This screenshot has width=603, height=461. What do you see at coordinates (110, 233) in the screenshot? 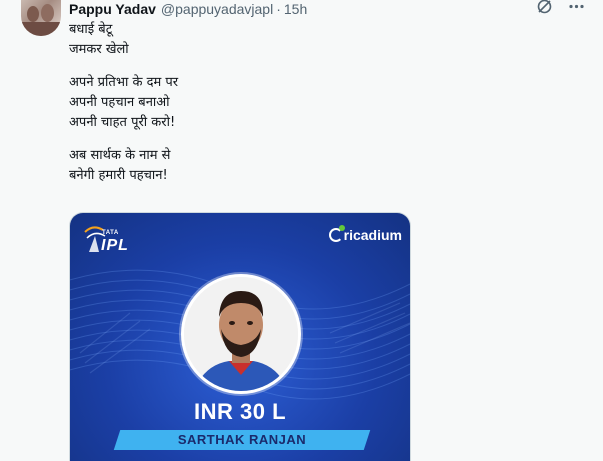
I see `tata-label: TATA` at bounding box center [110, 233].